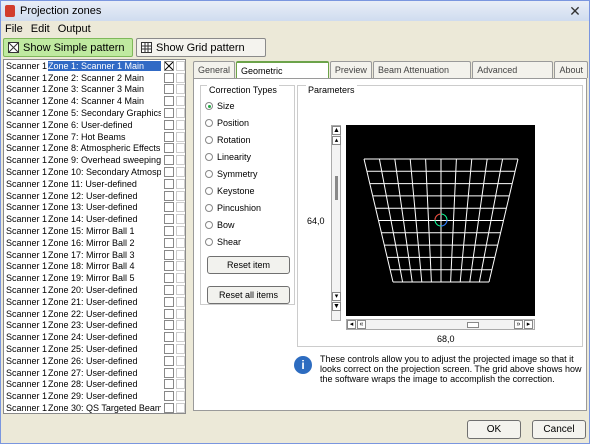 This screenshot has width=590, height=444. I want to click on radio-symmetry: Symmetry, so click(231, 174).